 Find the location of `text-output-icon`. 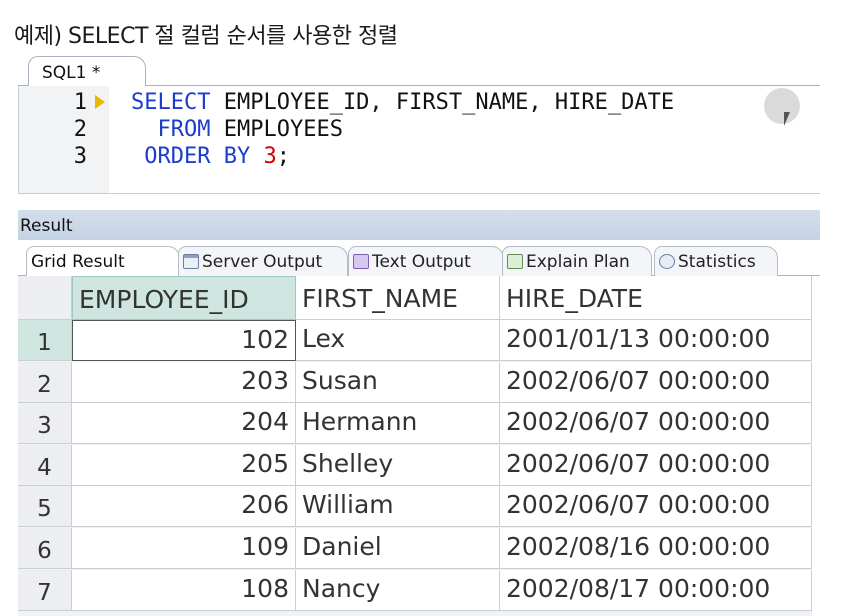

text-output-icon is located at coordinates (361, 261).